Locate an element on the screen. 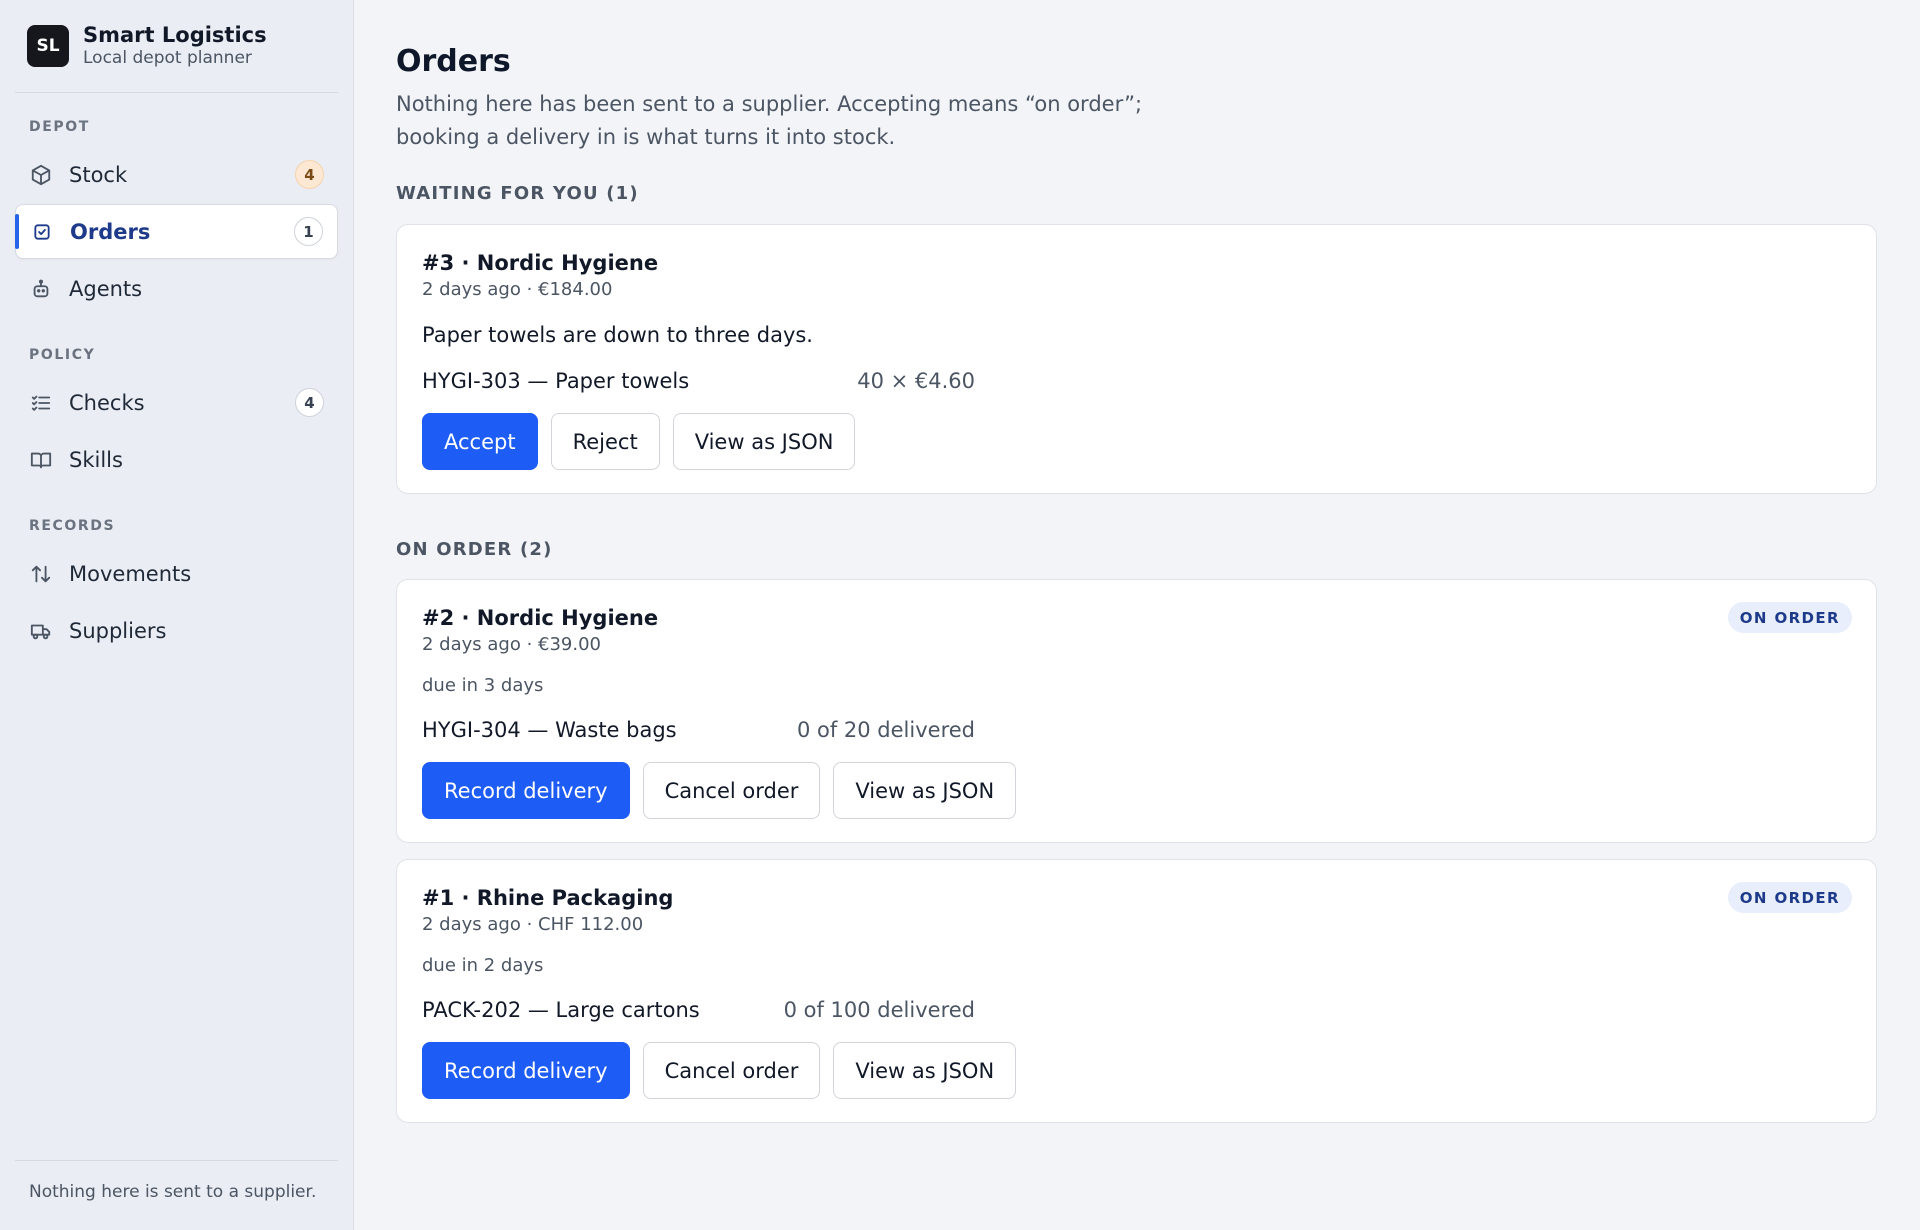  line-item-delivered: 0 of 100 delivered is located at coordinates (879, 1010).